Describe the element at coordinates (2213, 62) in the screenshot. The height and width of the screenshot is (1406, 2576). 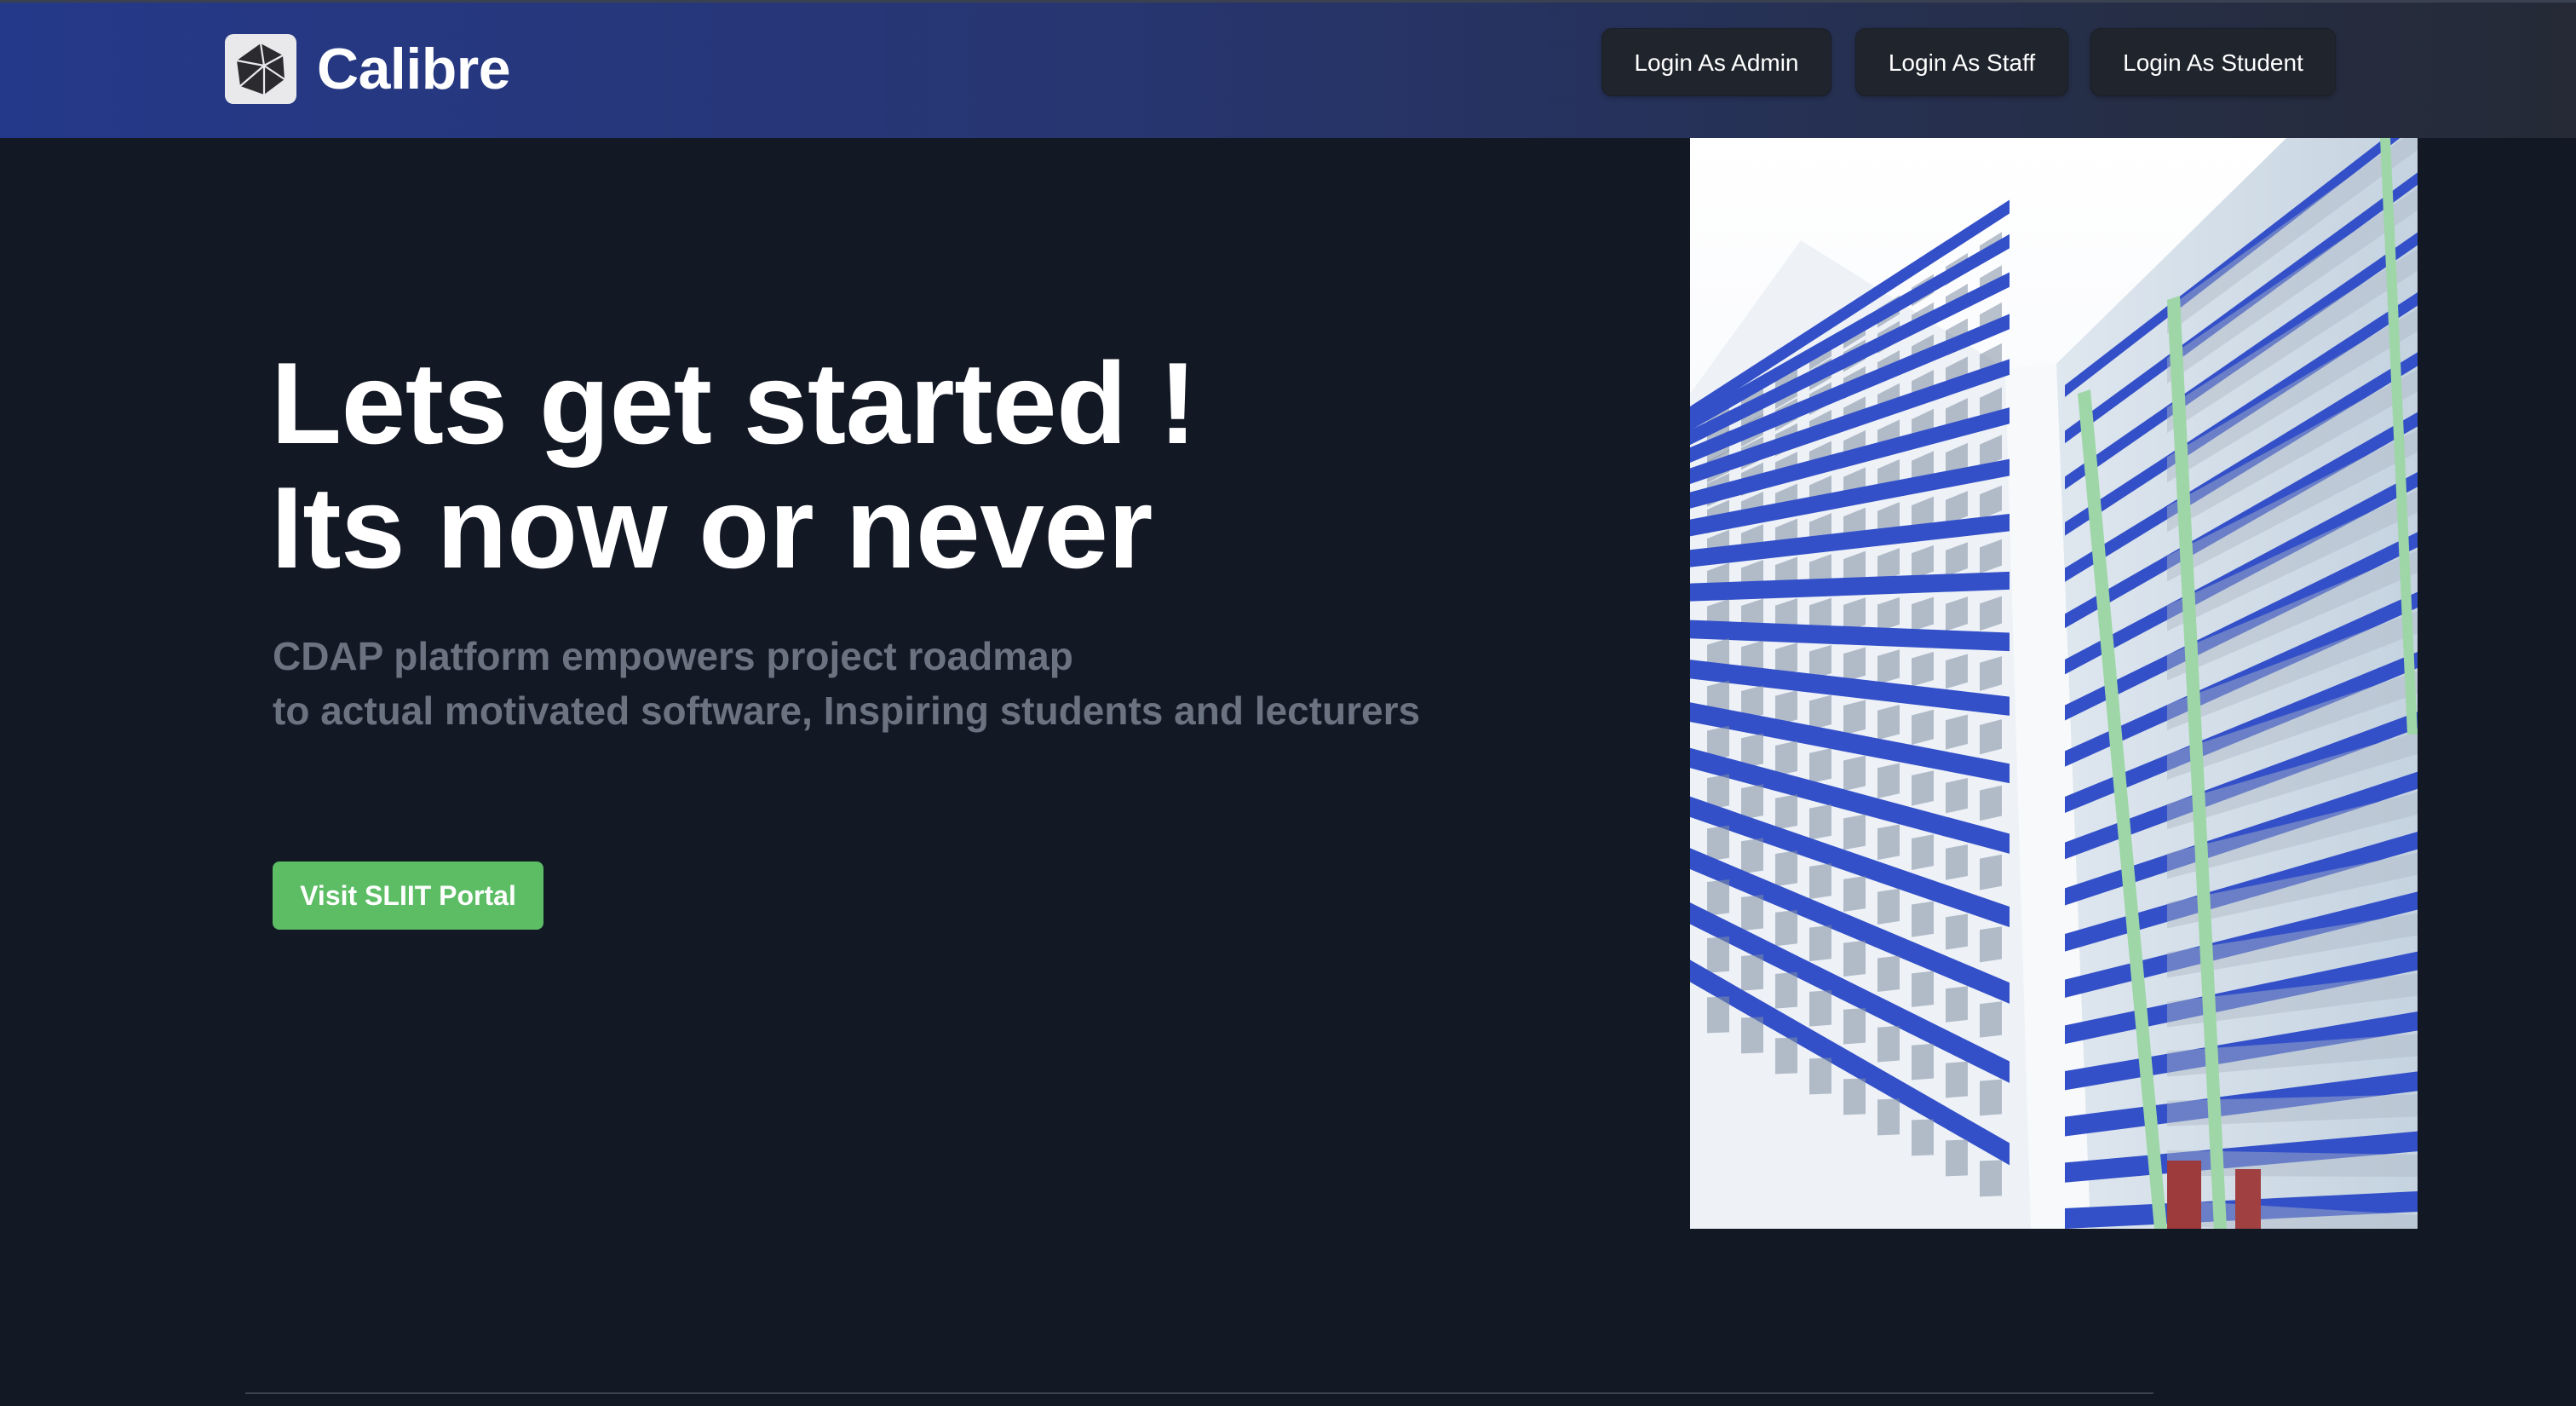
I see `login-as-student-button: Login As Student` at that location.